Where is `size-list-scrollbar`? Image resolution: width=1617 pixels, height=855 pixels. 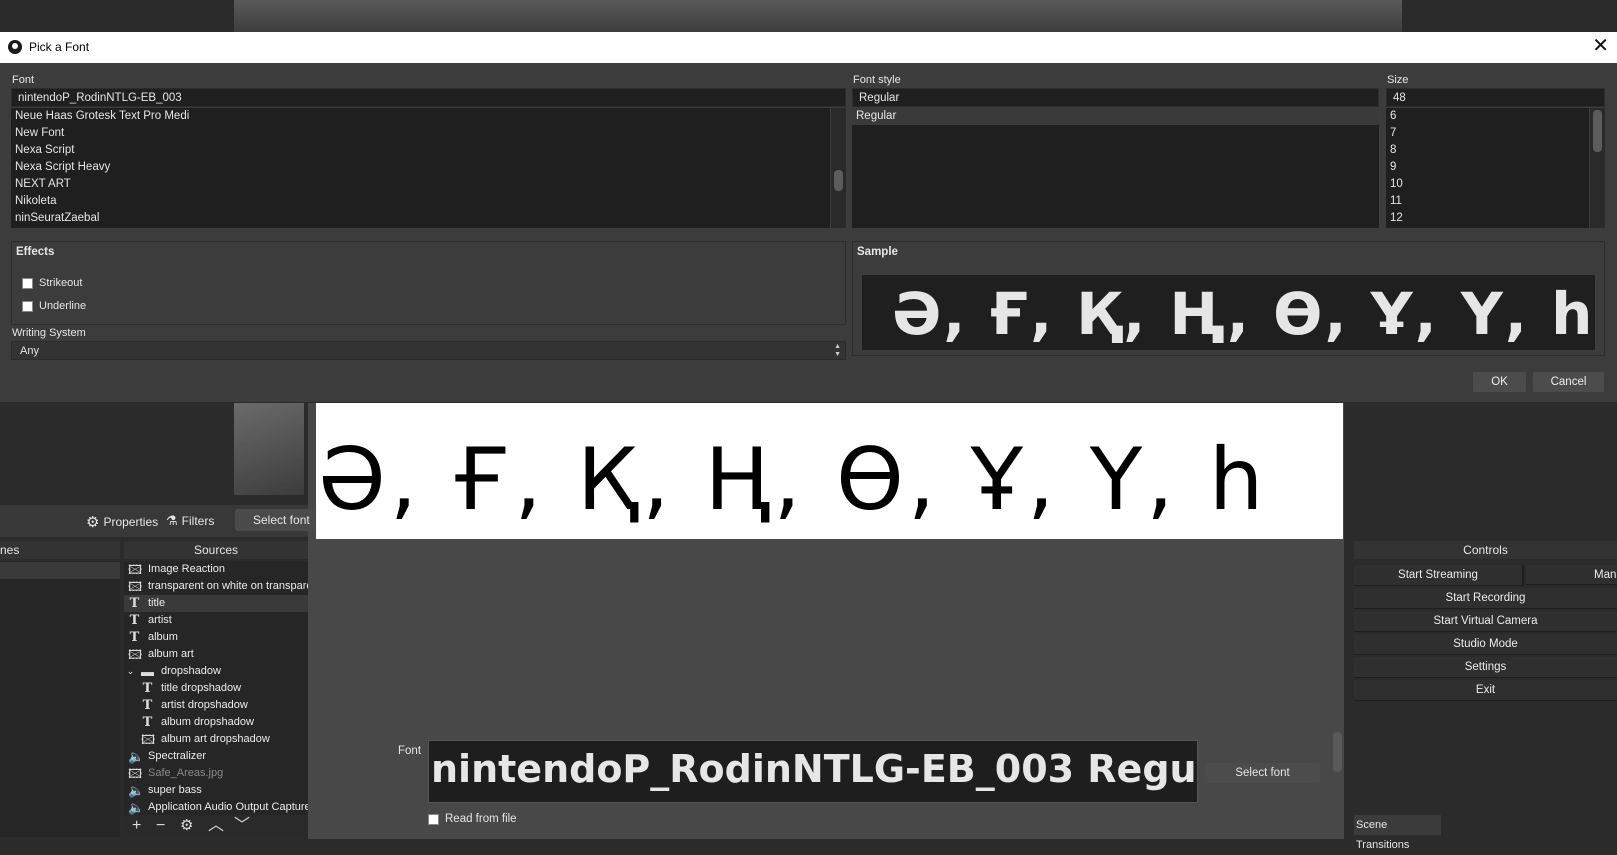
size-list-scrollbar is located at coordinates (1597, 168).